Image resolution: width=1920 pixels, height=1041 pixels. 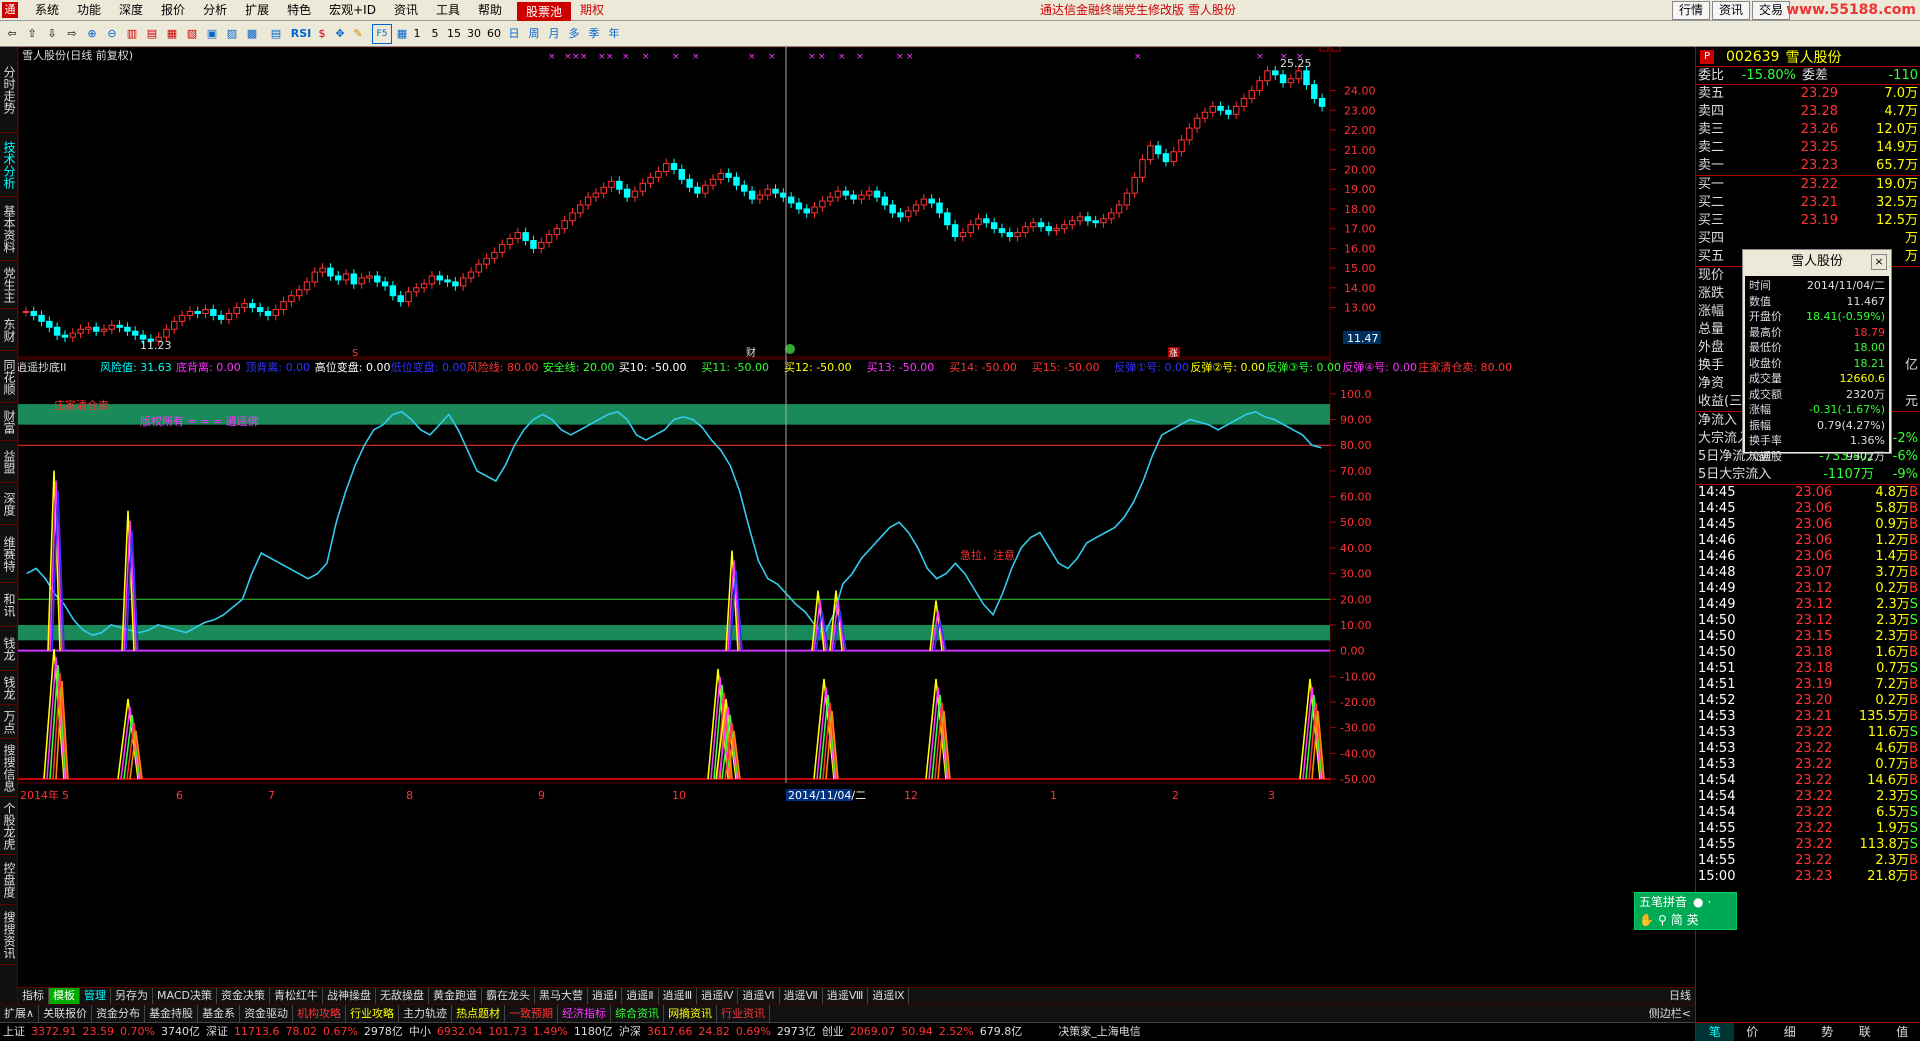 I want to click on left-tab-ths: 同花顺10, so click(x=9, y=377).